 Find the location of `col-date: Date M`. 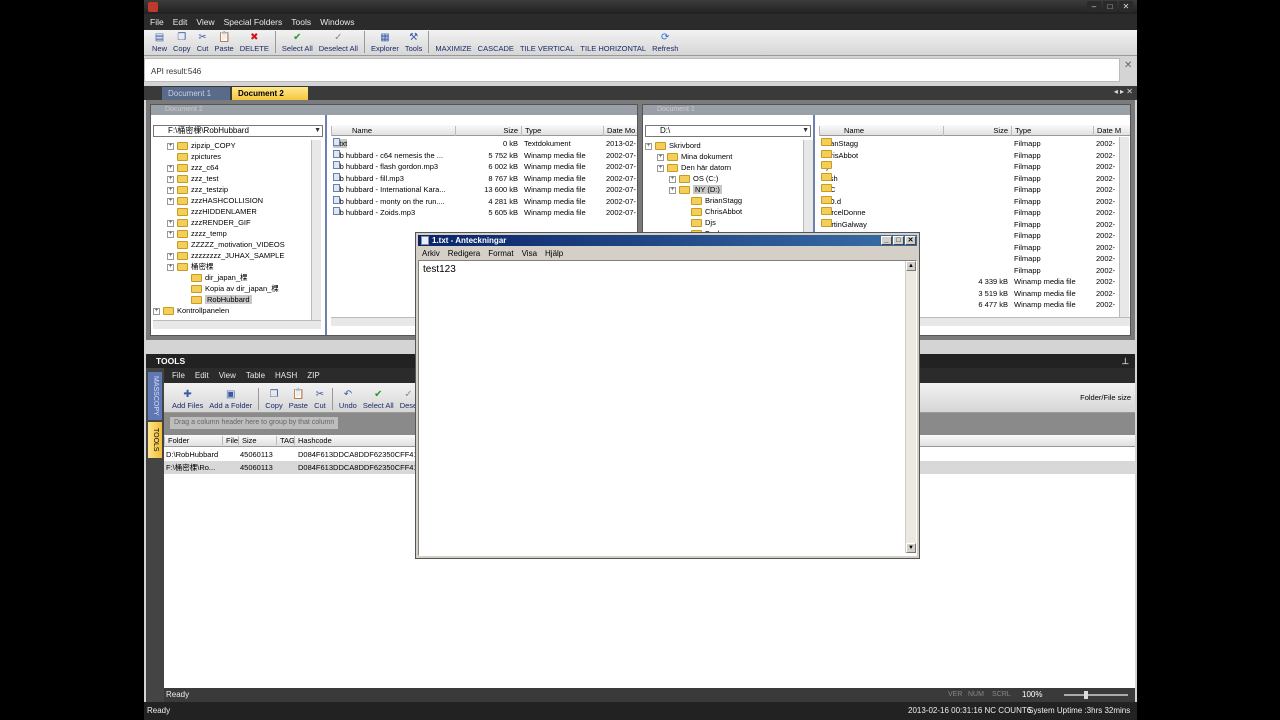

col-date: Date M is located at coordinates (1111, 131).